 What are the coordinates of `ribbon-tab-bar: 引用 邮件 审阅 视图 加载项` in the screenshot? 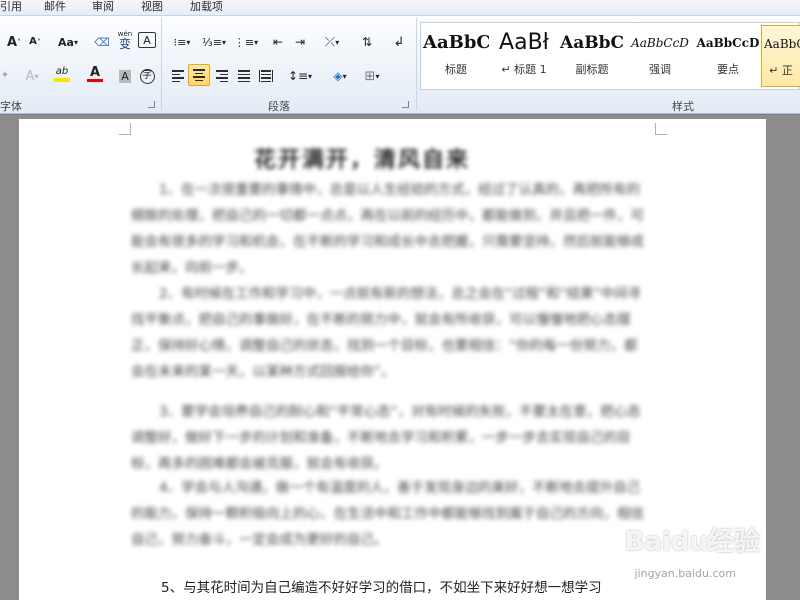 It's located at (400, 8).